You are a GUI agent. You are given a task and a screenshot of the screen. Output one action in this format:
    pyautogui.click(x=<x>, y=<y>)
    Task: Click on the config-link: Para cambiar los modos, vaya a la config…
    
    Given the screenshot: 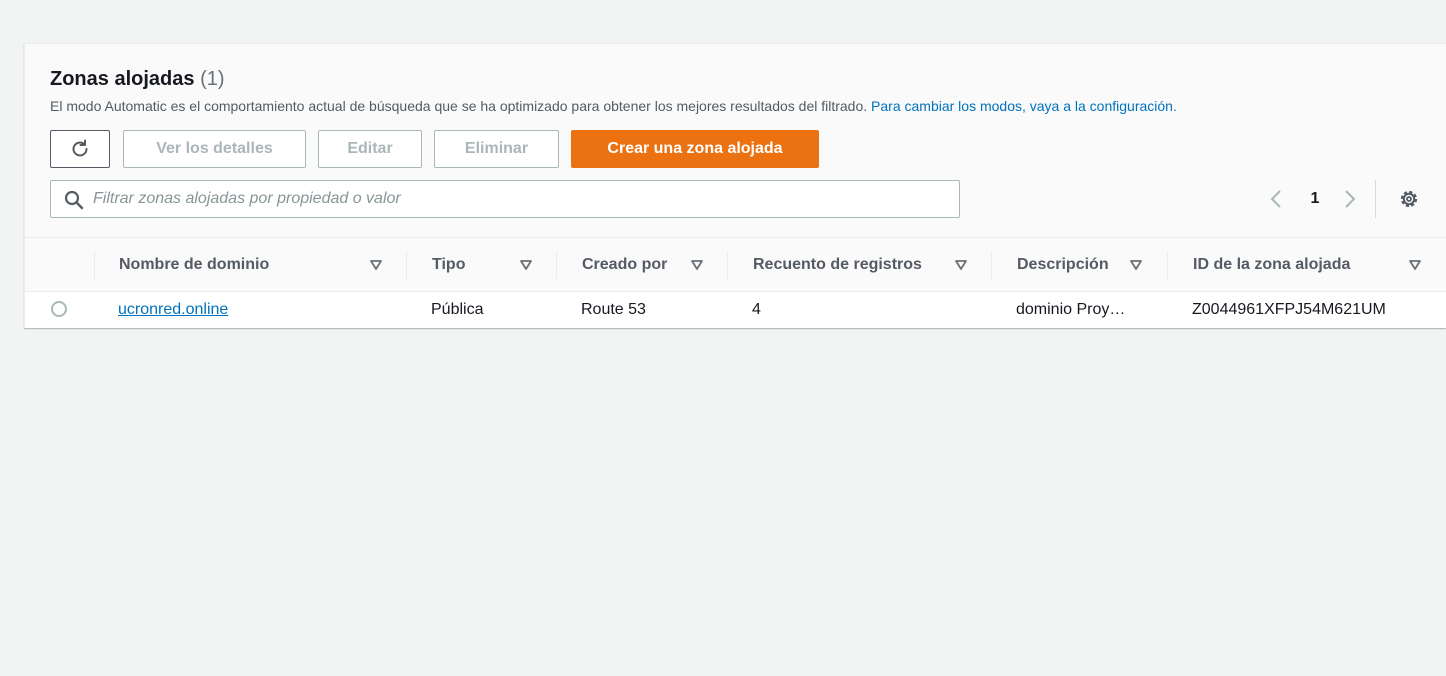 What is the action you would take?
    pyautogui.click(x=1024, y=106)
    